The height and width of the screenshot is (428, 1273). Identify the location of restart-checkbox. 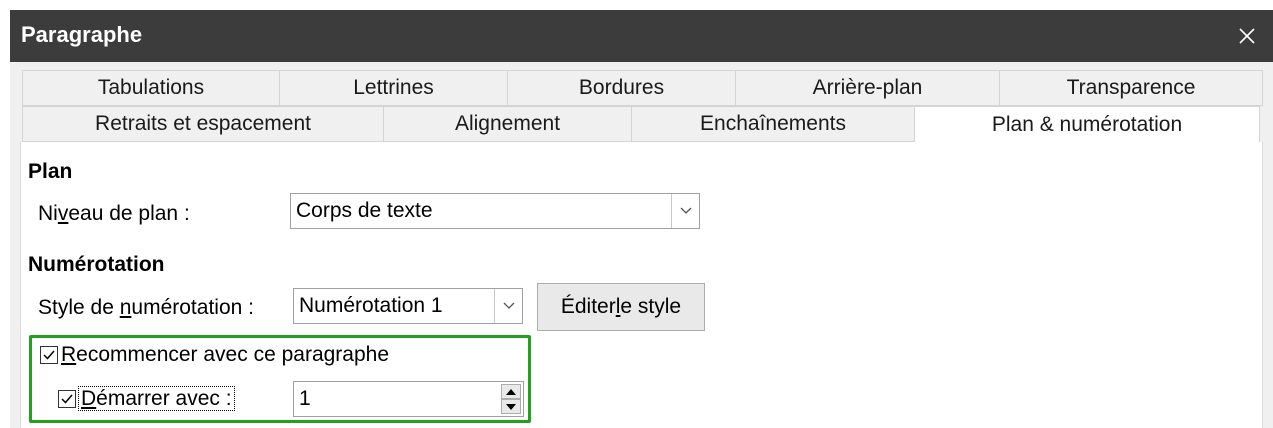
(49, 355).